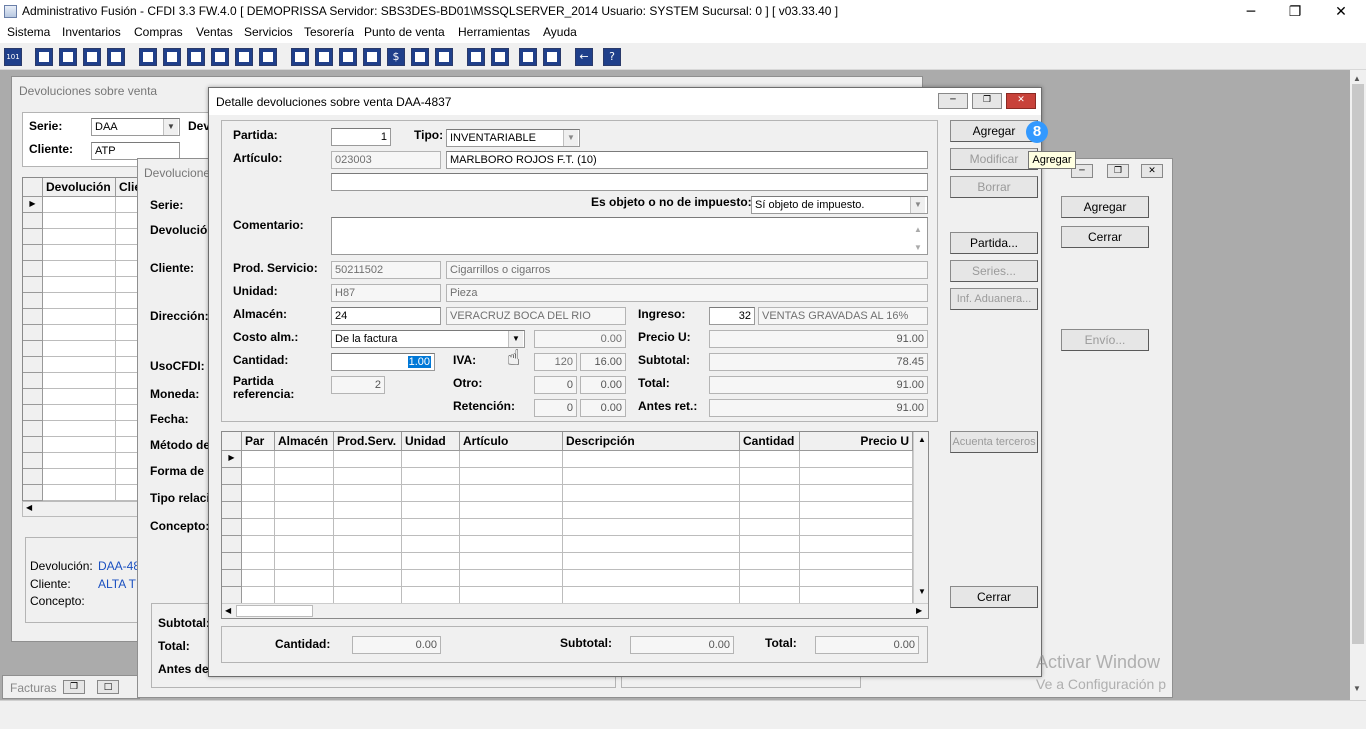  I want to click on comentario-textarea: ▲ ▼, so click(629, 236).